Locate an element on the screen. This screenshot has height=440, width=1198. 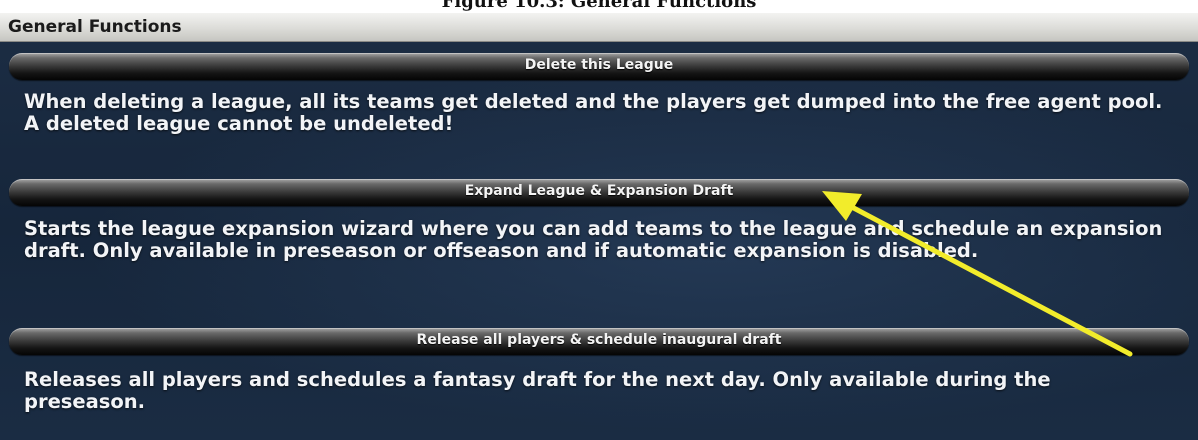
expand-league-button-label: Expand League & Expansion Draft is located at coordinates (599, 191).